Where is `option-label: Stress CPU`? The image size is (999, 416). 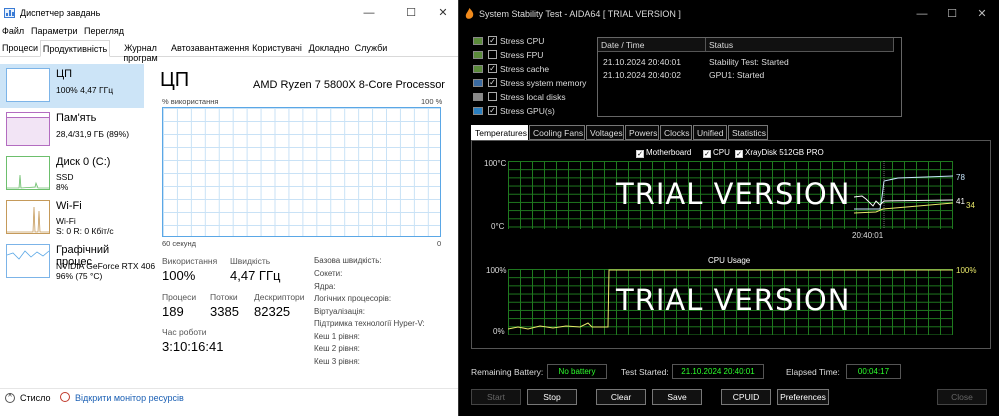
option-label: Stress CPU is located at coordinates (522, 41).